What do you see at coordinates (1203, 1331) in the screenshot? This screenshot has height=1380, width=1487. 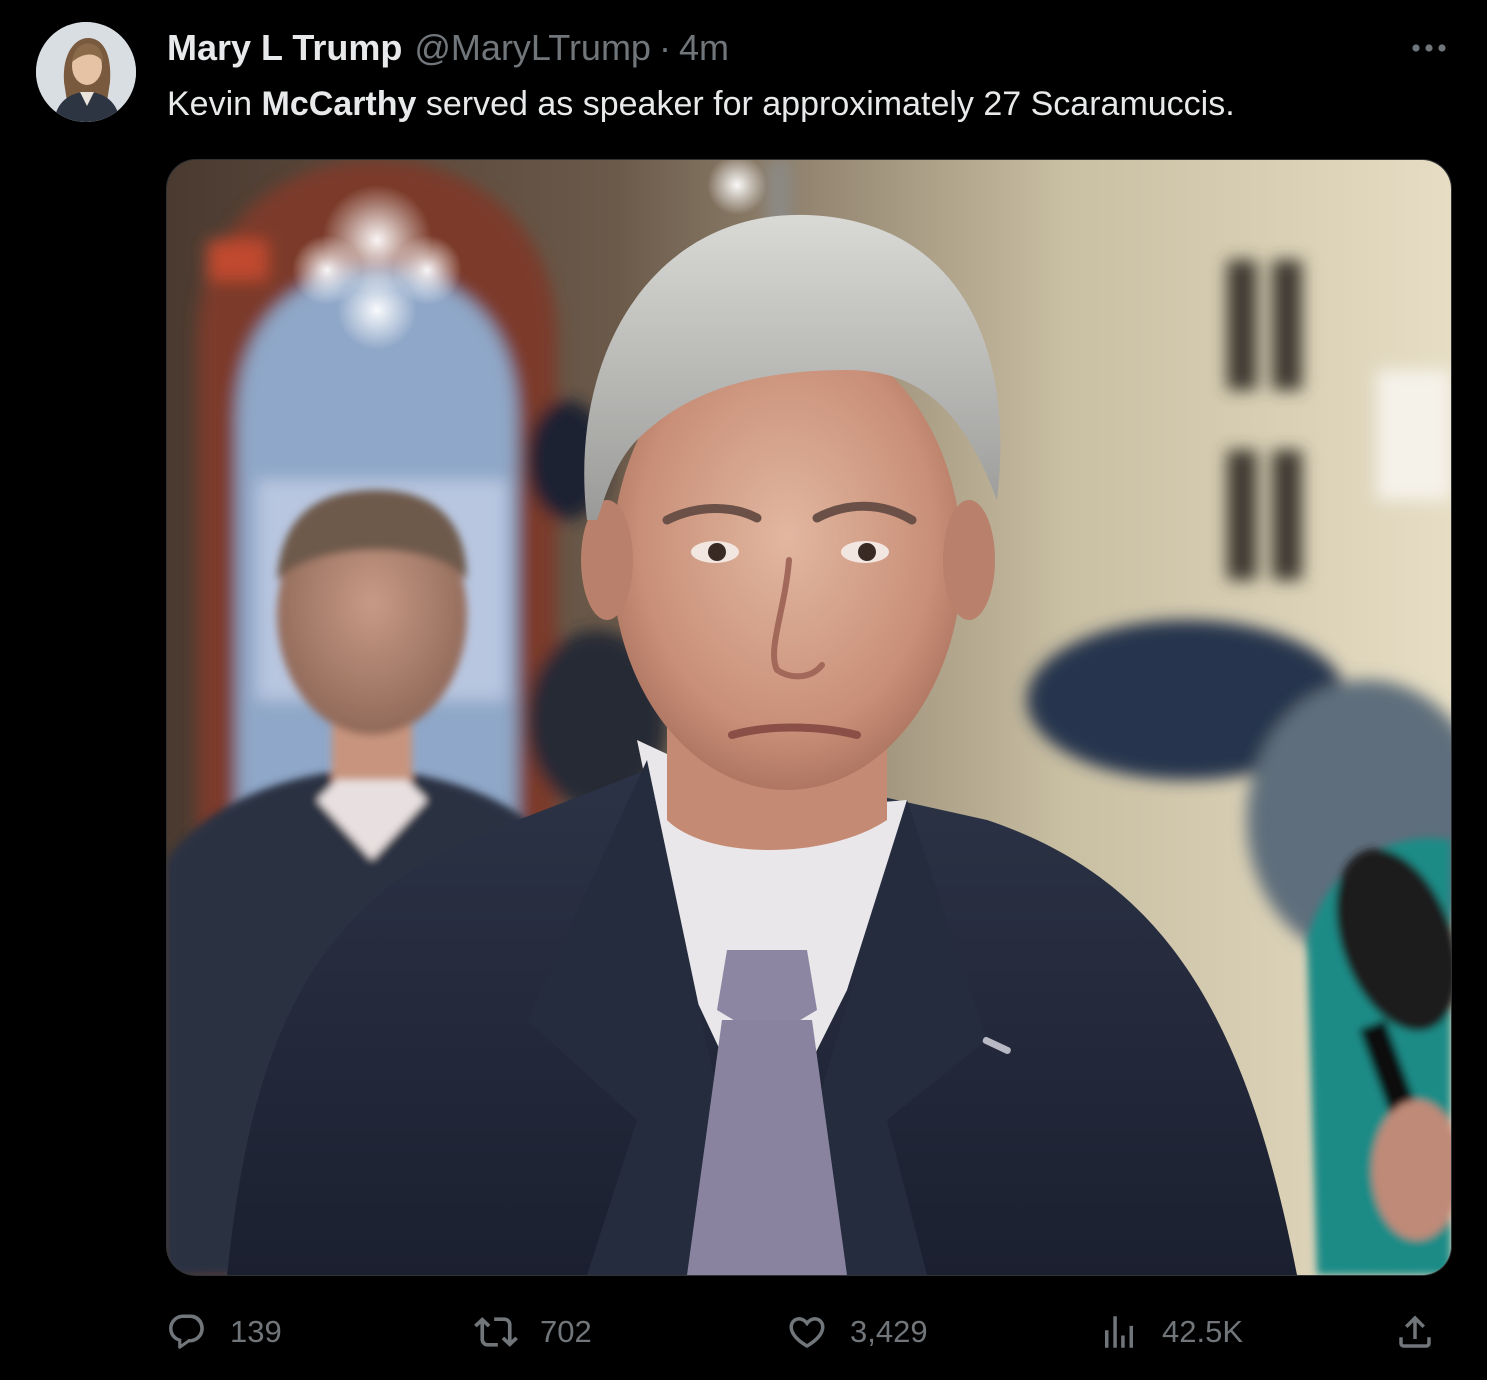 I see `views-count: 42.5K` at bounding box center [1203, 1331].